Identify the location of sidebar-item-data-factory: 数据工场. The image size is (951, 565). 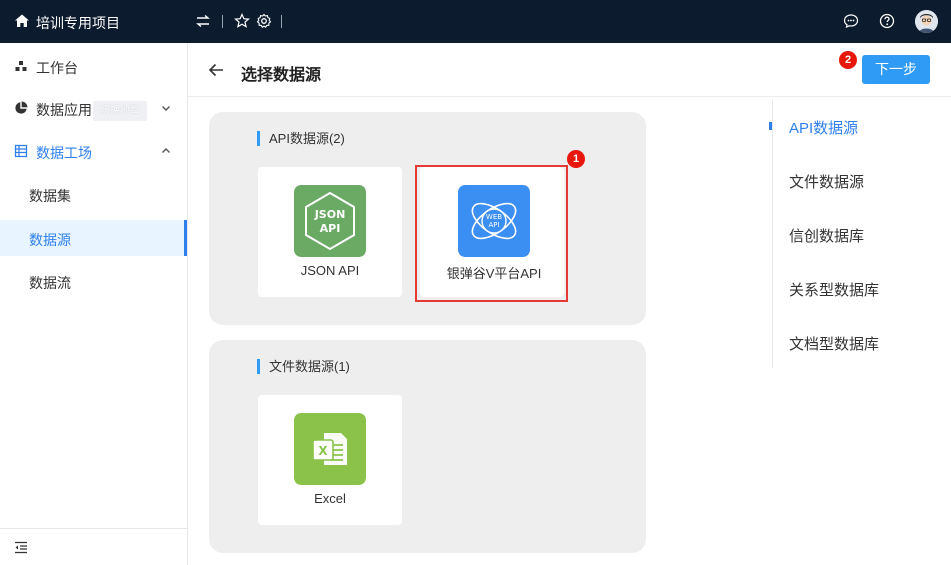
(93, 151).